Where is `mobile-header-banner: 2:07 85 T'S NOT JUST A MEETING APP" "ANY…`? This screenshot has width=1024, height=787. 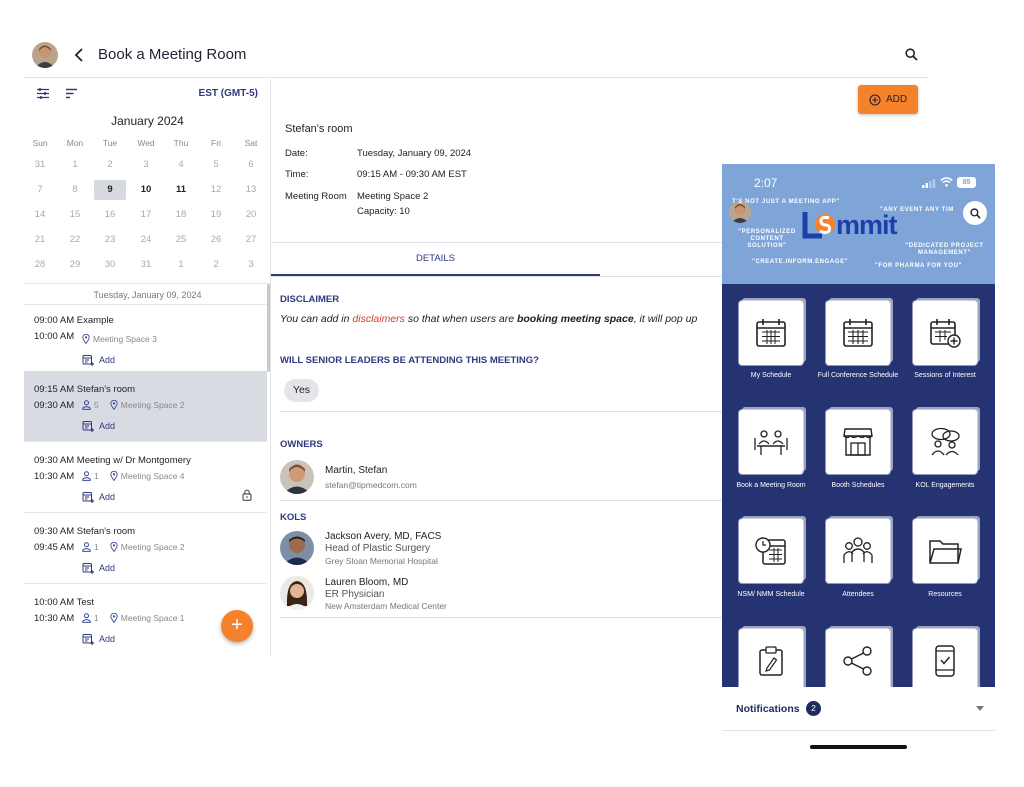 mobile-header-banner: 2:07 85 T'S NOT JUST A MEETING APP" "ANY… is located at coordinates (858, 224).